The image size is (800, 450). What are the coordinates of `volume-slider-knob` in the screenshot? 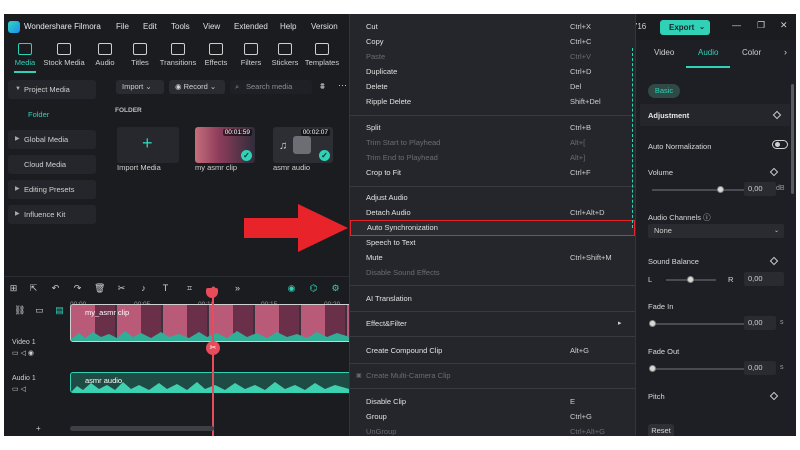 It's located at (720, 189).